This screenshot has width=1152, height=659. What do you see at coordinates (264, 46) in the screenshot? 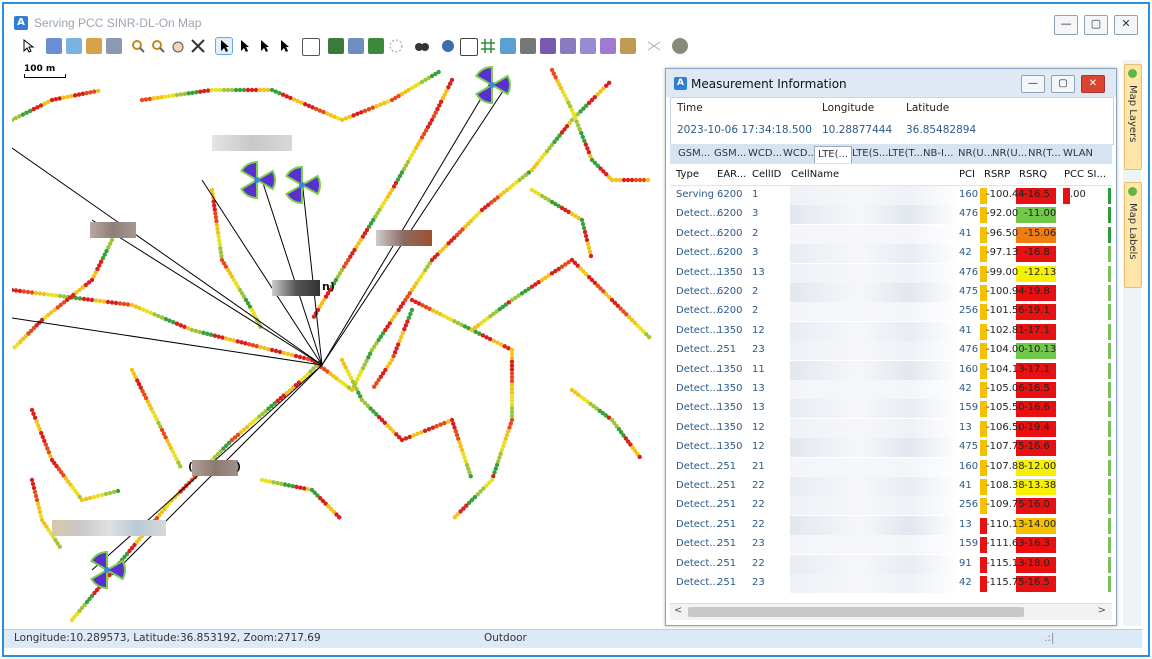
I see `select-circle-icon` at bounding box center [264, 46].